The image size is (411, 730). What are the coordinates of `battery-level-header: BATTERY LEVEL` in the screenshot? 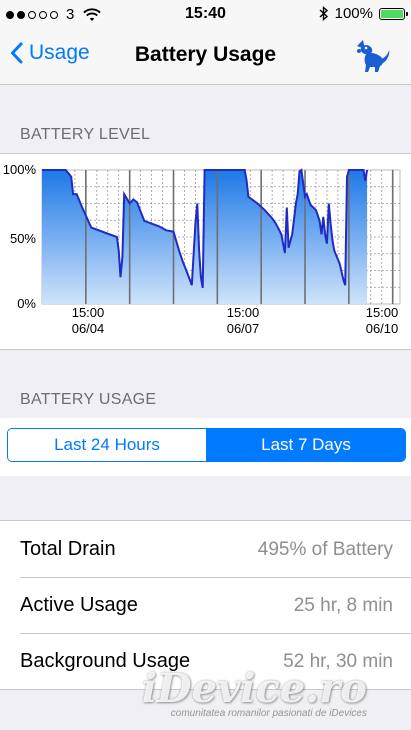 It's located at (85, 134).